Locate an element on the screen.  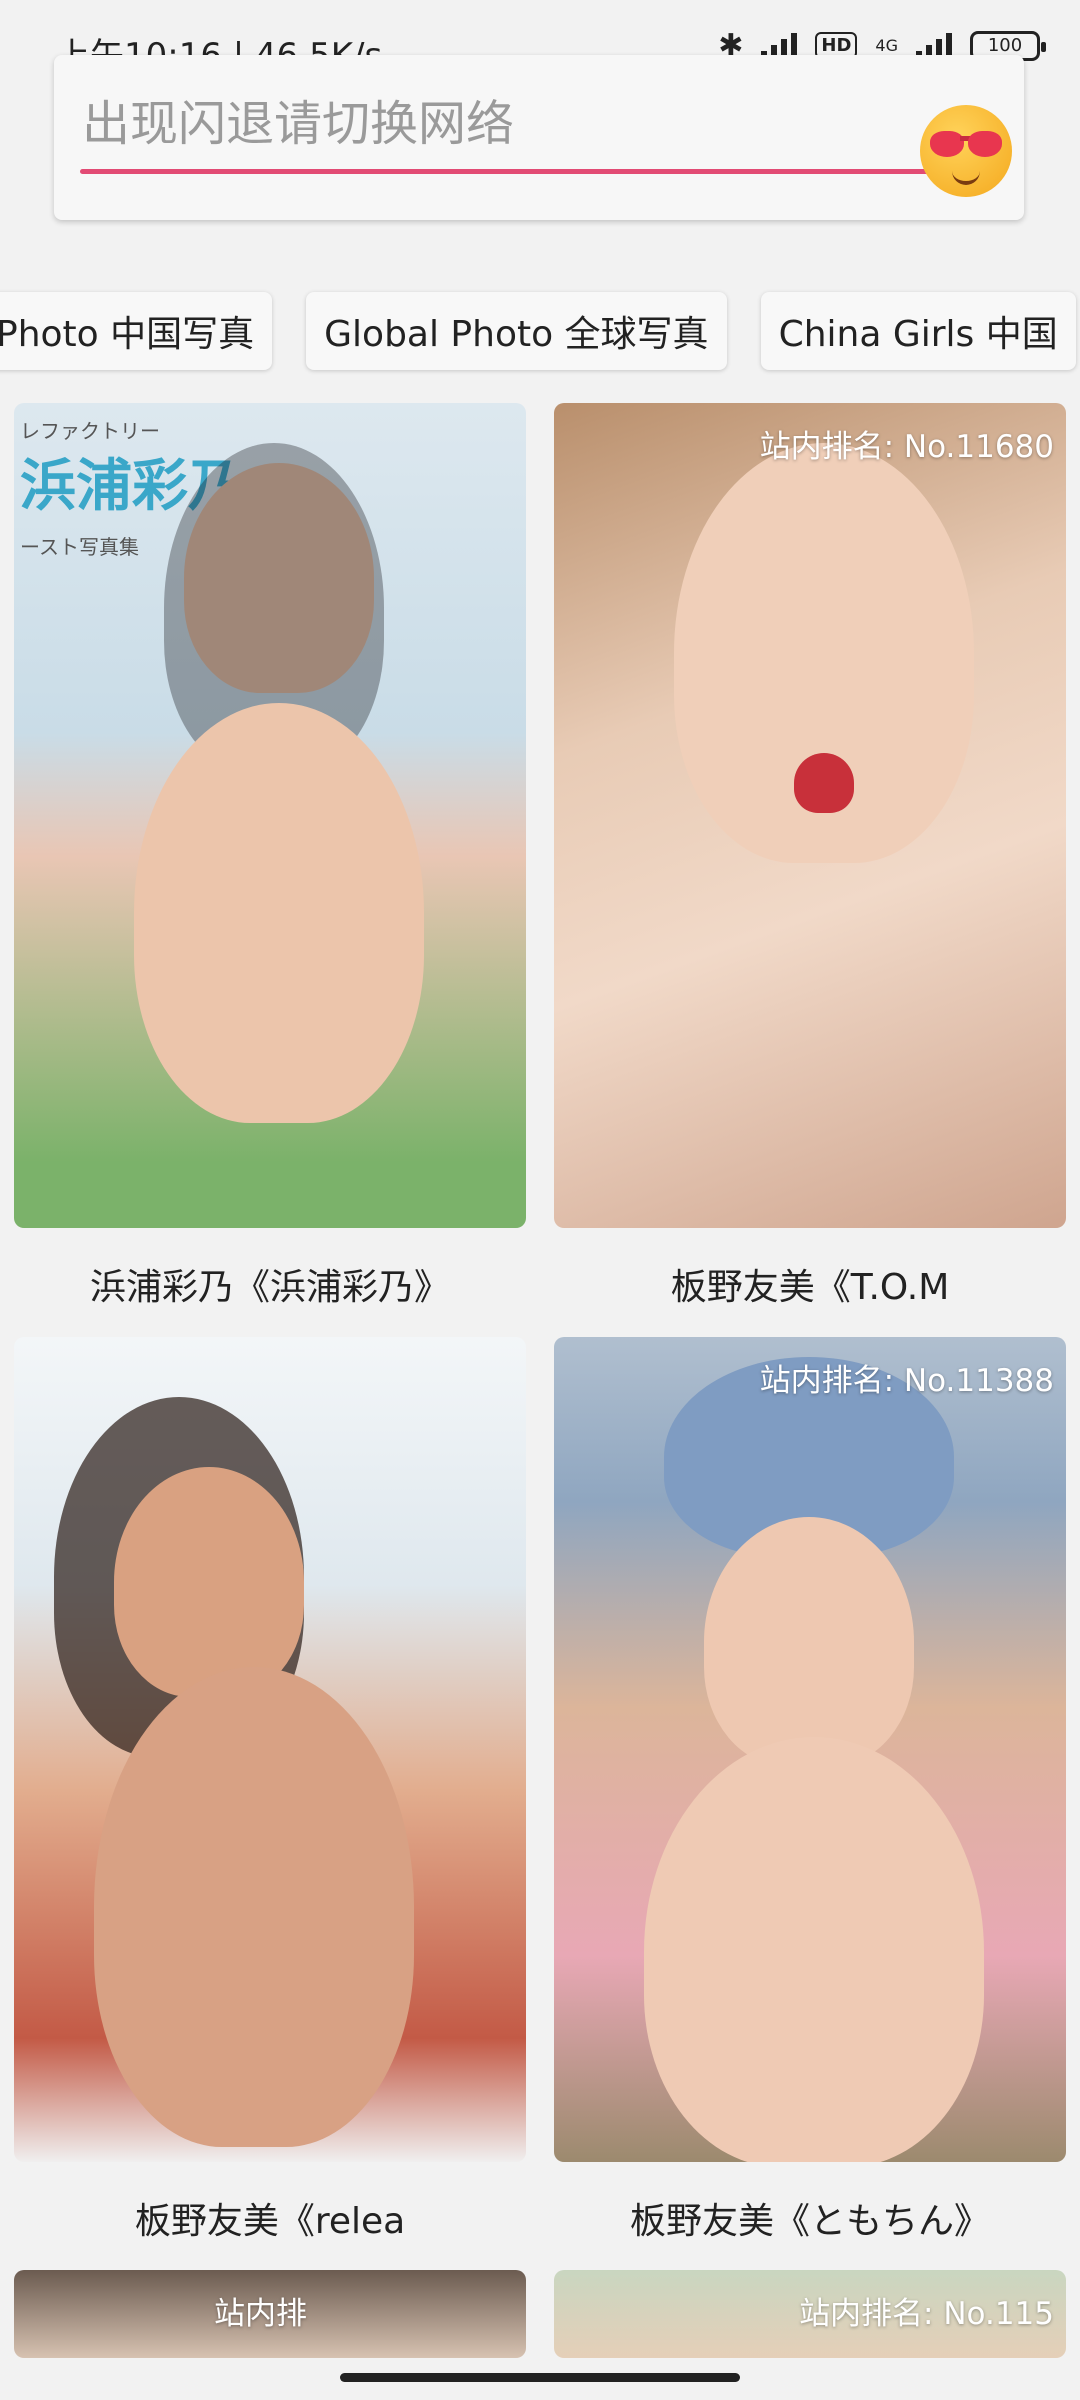
search-card is located at coordinates (539, 137).